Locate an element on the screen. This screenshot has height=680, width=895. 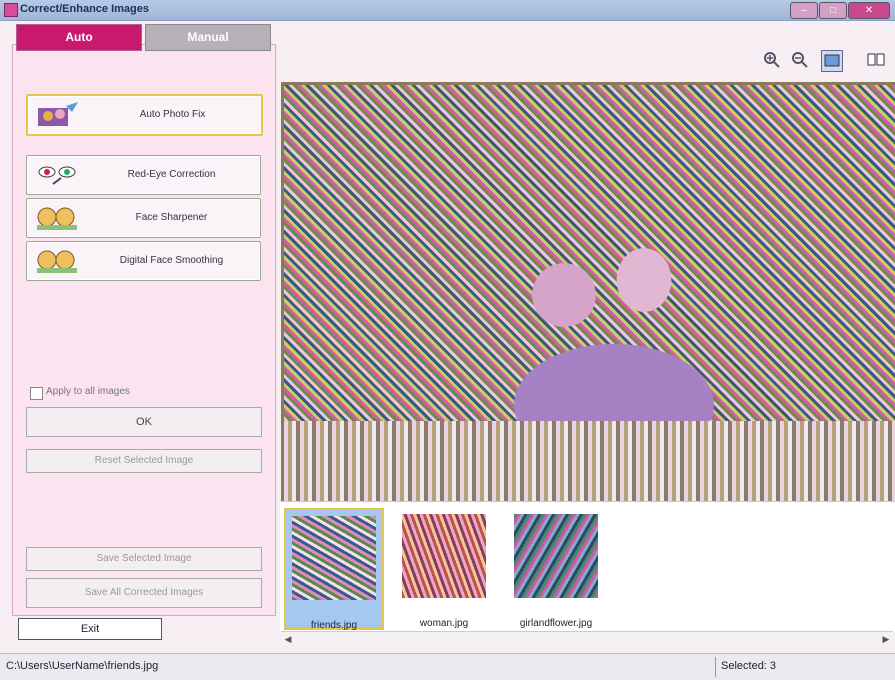
red-eye-correction-label: Red-Eye Correction is located at coordinates (171, 174).